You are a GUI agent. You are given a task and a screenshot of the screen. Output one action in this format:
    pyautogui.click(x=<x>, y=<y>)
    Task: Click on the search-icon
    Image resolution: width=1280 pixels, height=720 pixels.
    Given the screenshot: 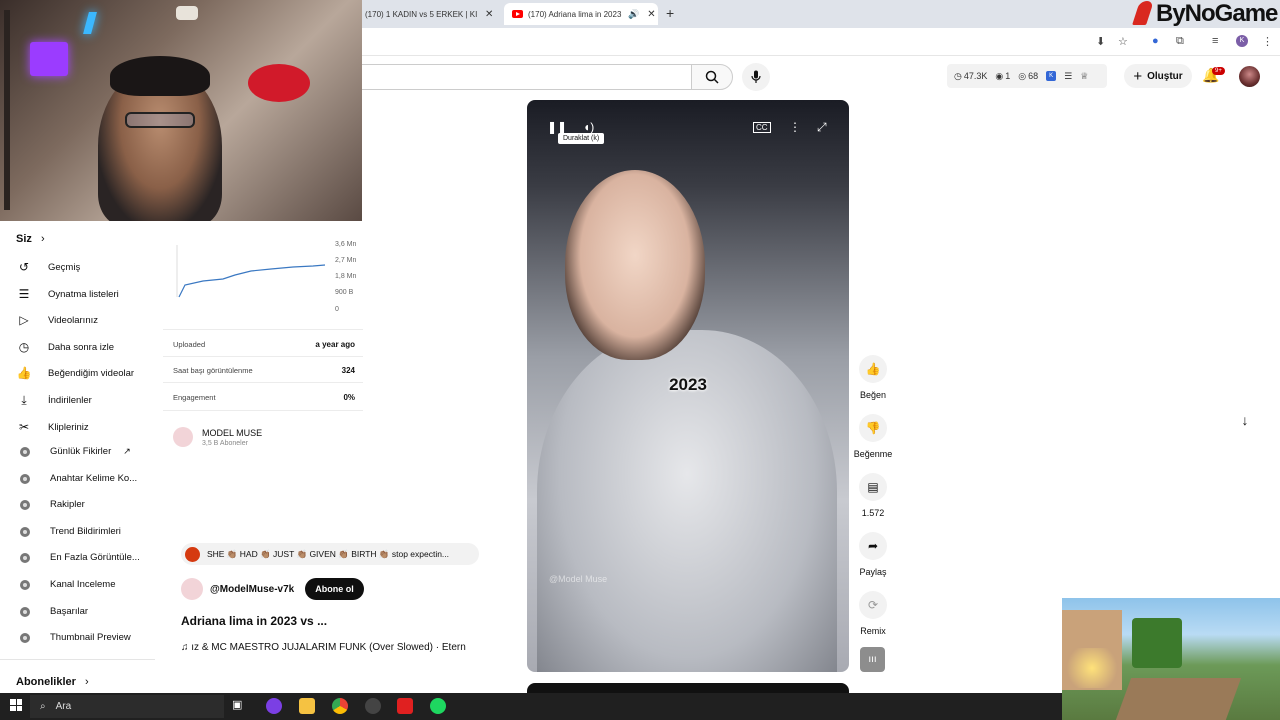 What is the action you would take?
    pyautogui.click(x=712, y=77)
    